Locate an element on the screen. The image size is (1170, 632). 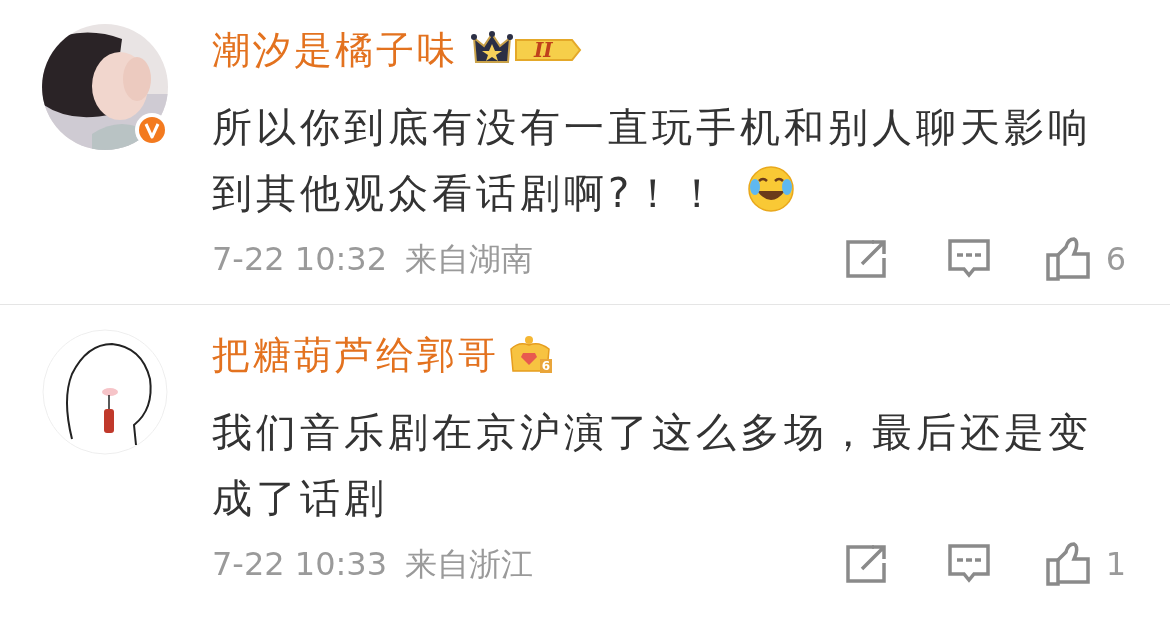
like-count: 6 is located at coordinates (1115, 259).